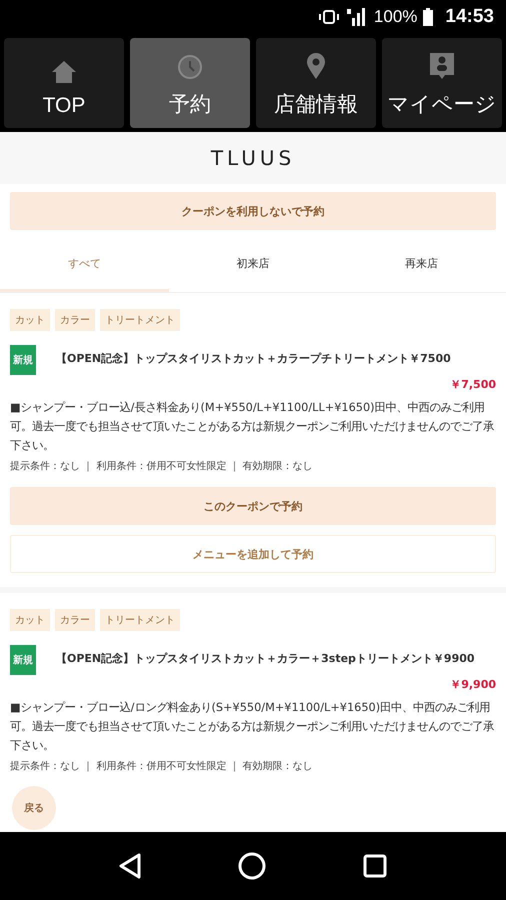 The width and height of the screenshot is (506, 900). I want to click on recents-icon, so click(375, 866).